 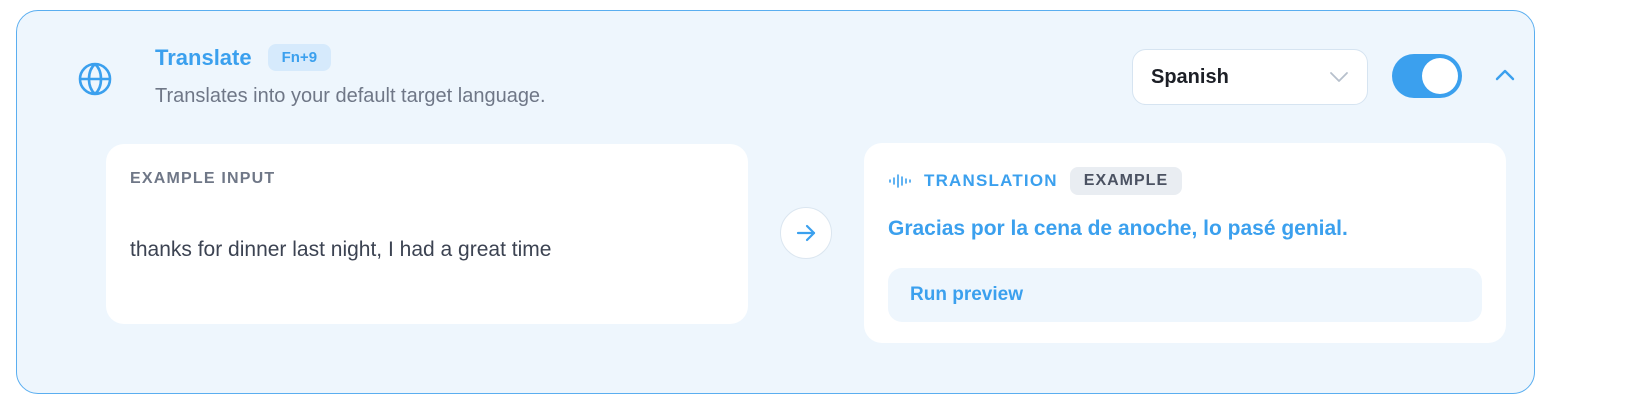 What do you see at coordinates (1339, 77) in the screenshot?
I see `chevron-down-icon` at bounding box center [1339, 77].